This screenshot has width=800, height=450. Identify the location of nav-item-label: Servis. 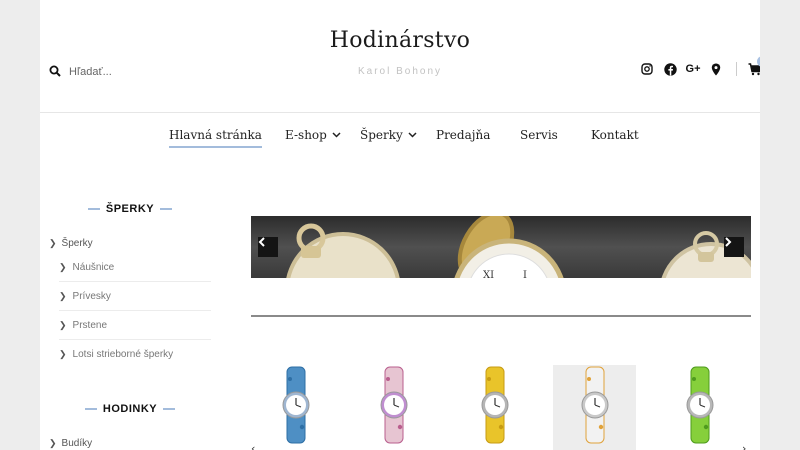
(539, 135).